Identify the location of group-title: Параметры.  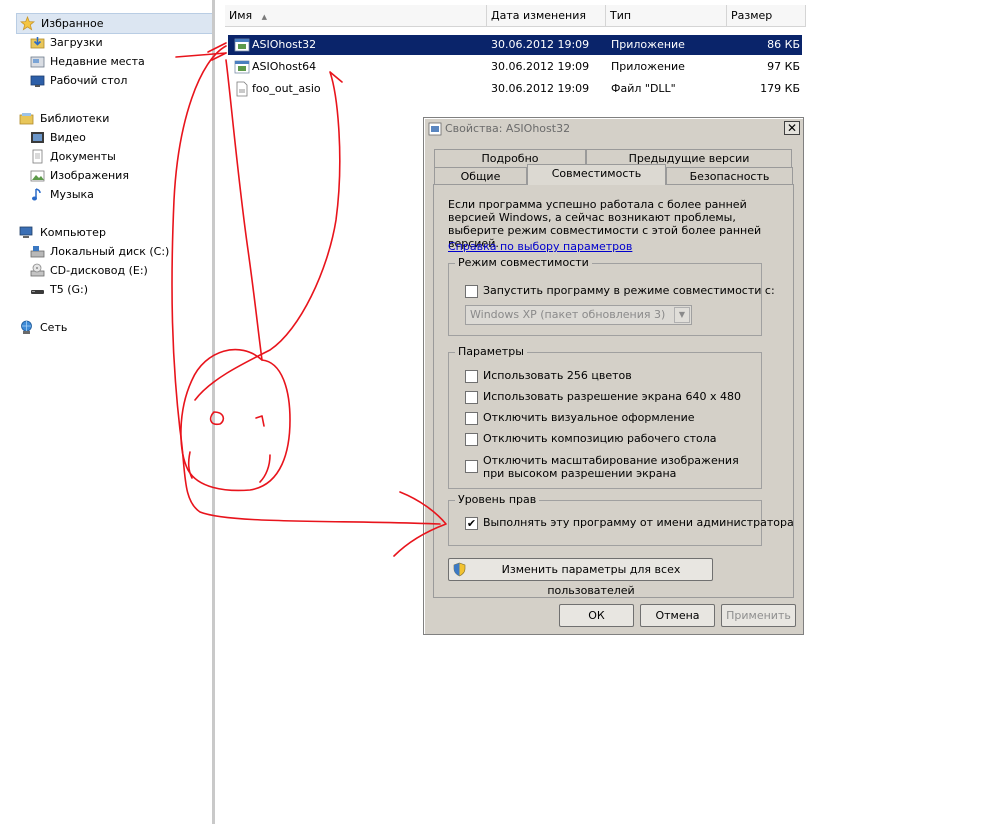
(491, 351).